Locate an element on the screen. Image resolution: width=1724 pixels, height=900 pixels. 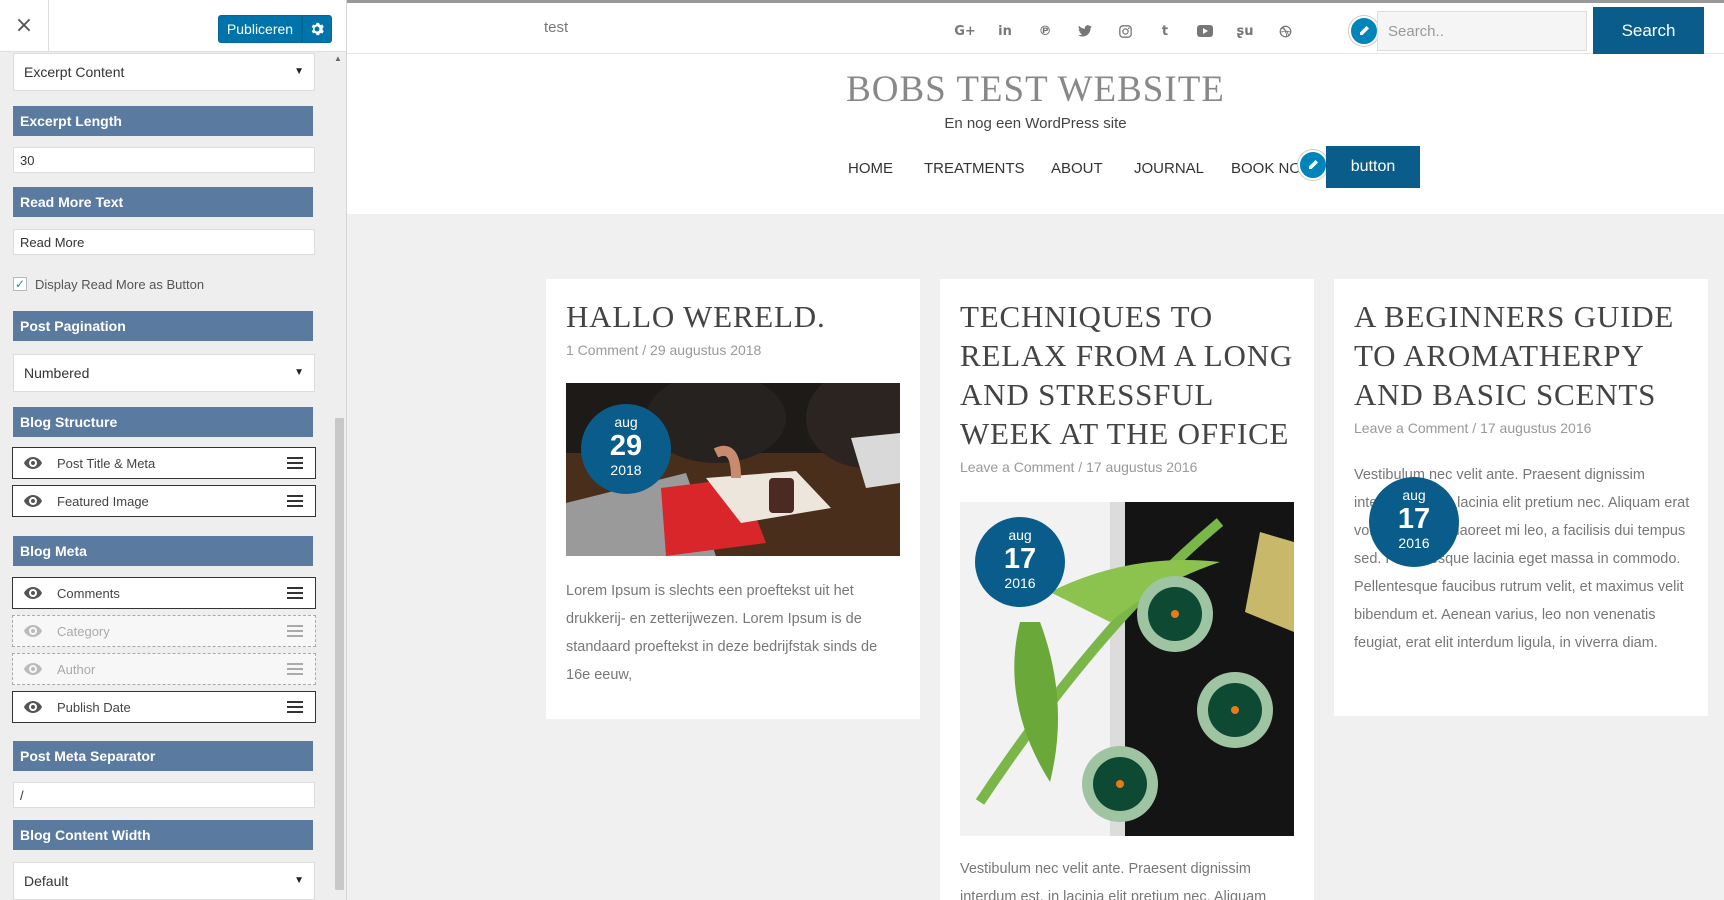
sidebar-scrollbar: ▲ is located at coordinates (339, 476).